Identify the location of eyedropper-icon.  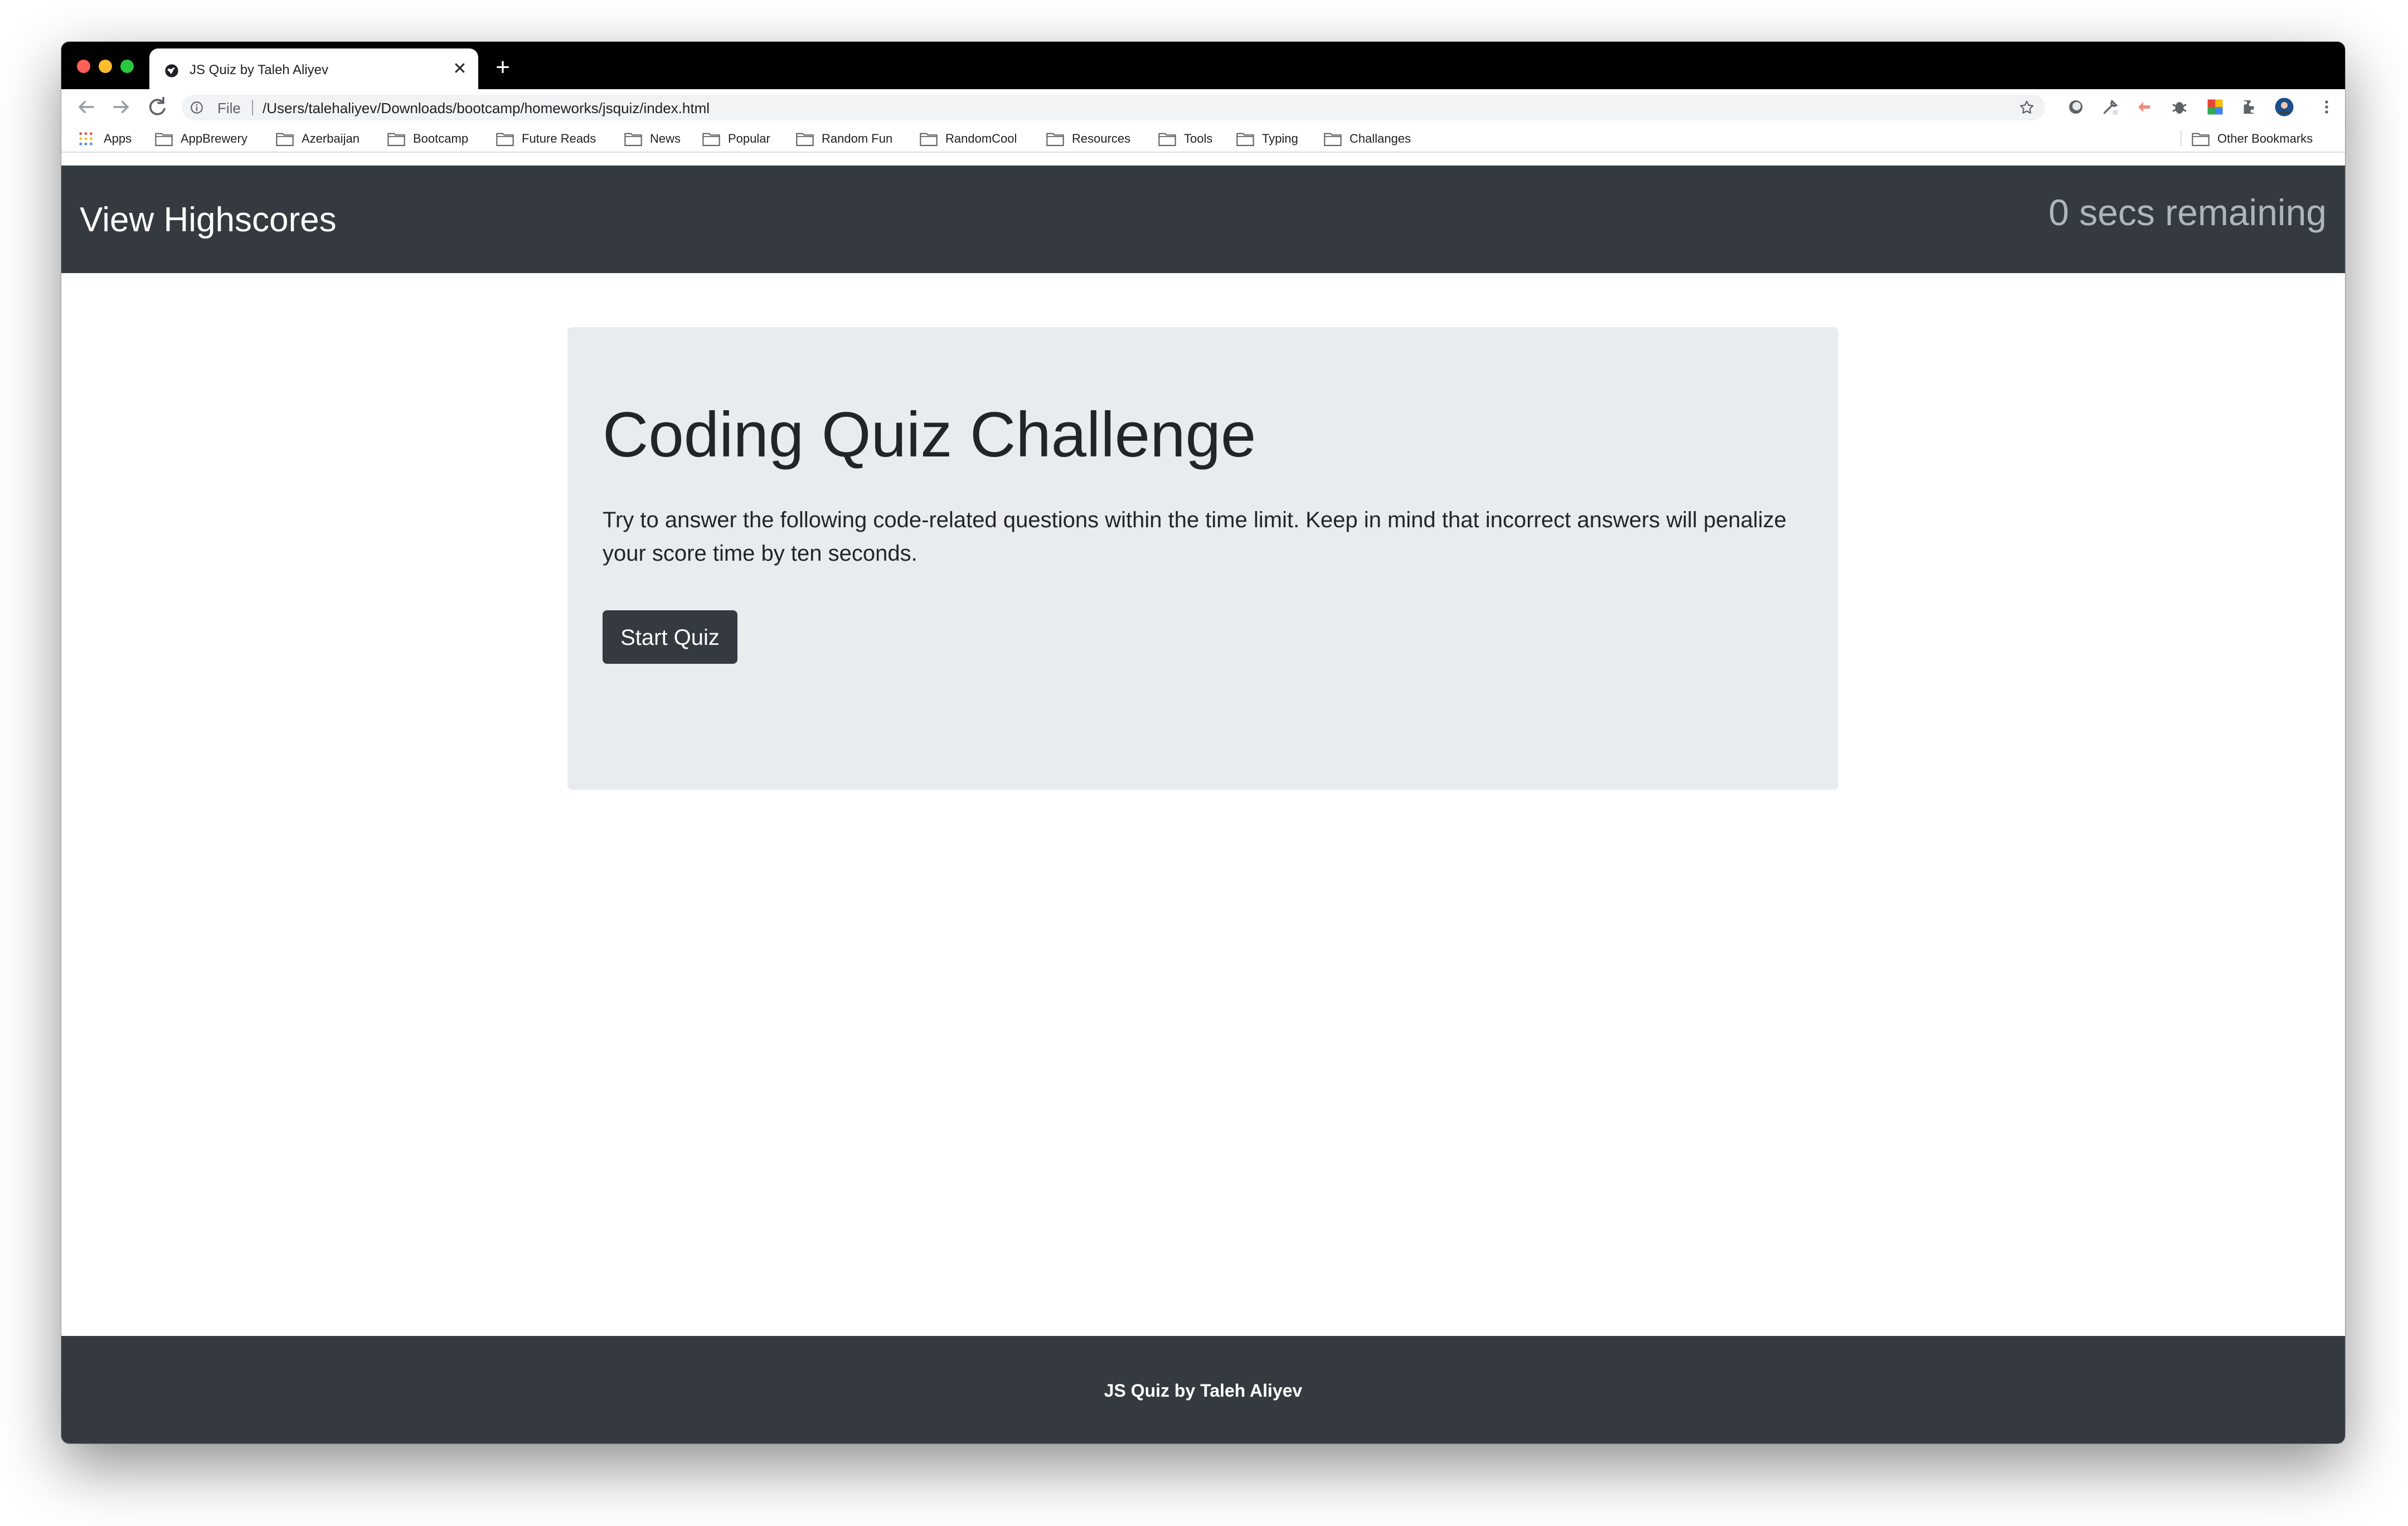
(2110, 107).